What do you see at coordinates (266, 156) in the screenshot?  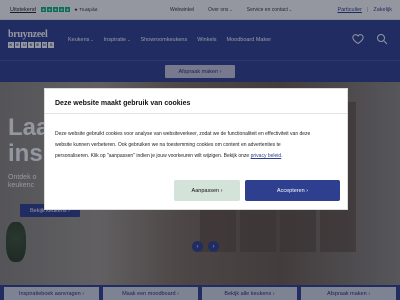 I see `privacy-policy-link: privacy beleid` at bounding box center [266, 156].